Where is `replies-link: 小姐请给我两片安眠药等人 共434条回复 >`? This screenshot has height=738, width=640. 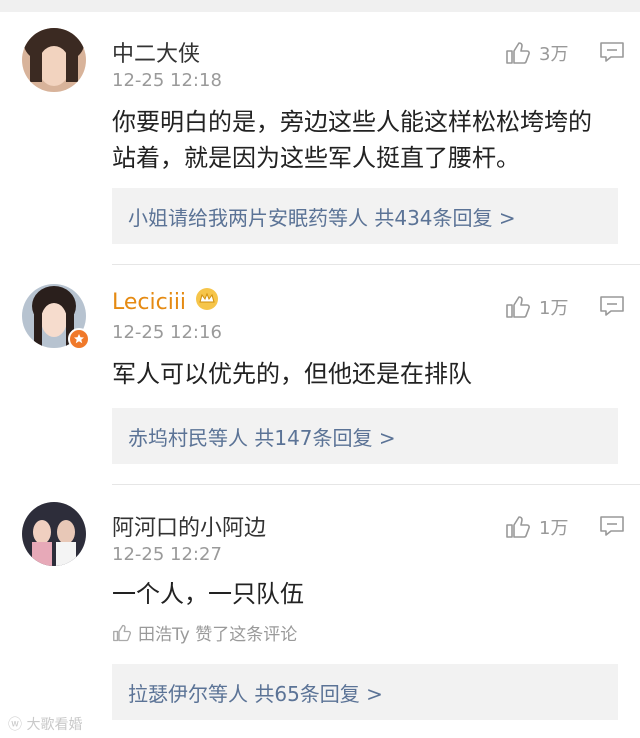
replies-link: 小姐请给我两片安眠药等人 共434条回复 > is located at coordinates (322, 216).